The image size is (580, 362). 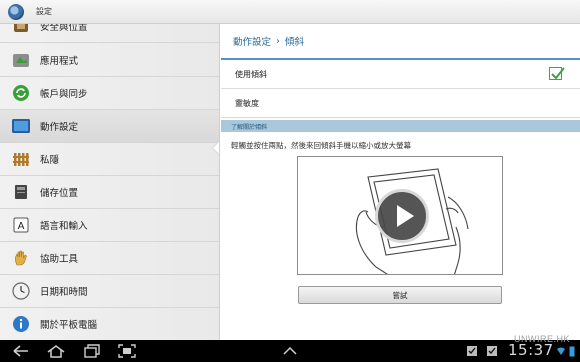 I want to click on motion-icon, so click(x=21, y=126).